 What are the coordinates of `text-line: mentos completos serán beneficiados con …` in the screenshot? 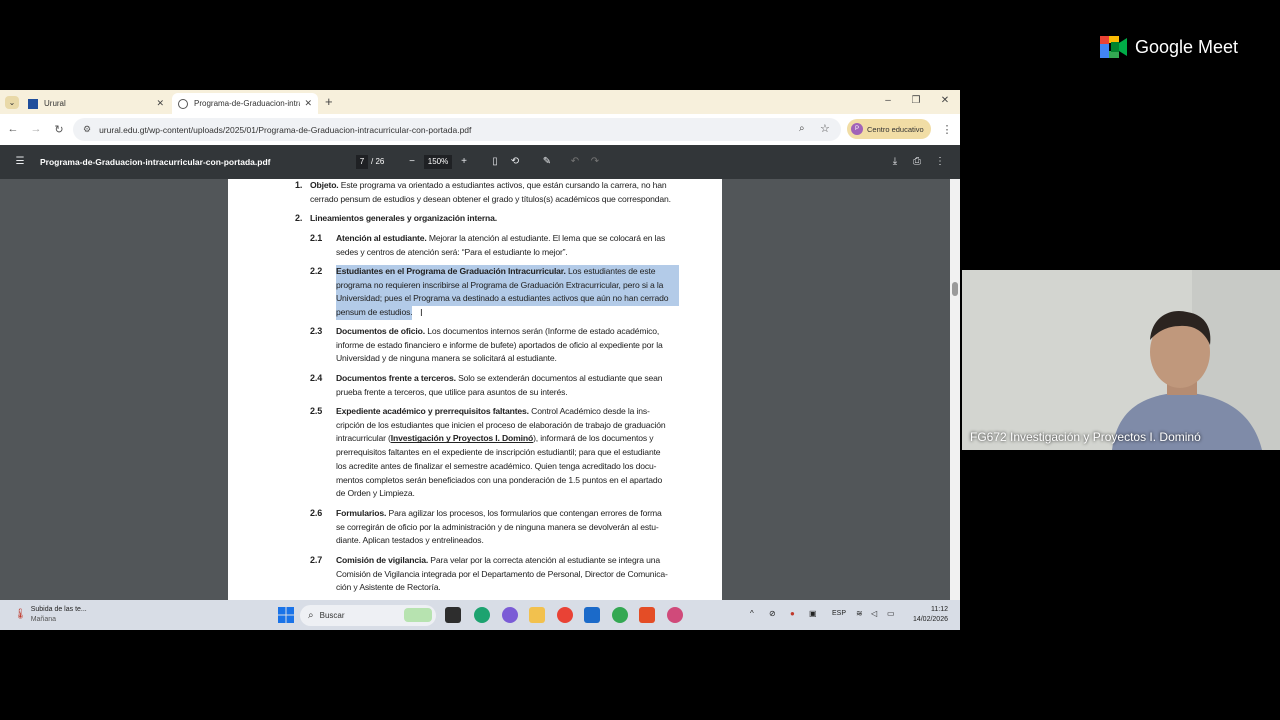 It's located at (499, 479).